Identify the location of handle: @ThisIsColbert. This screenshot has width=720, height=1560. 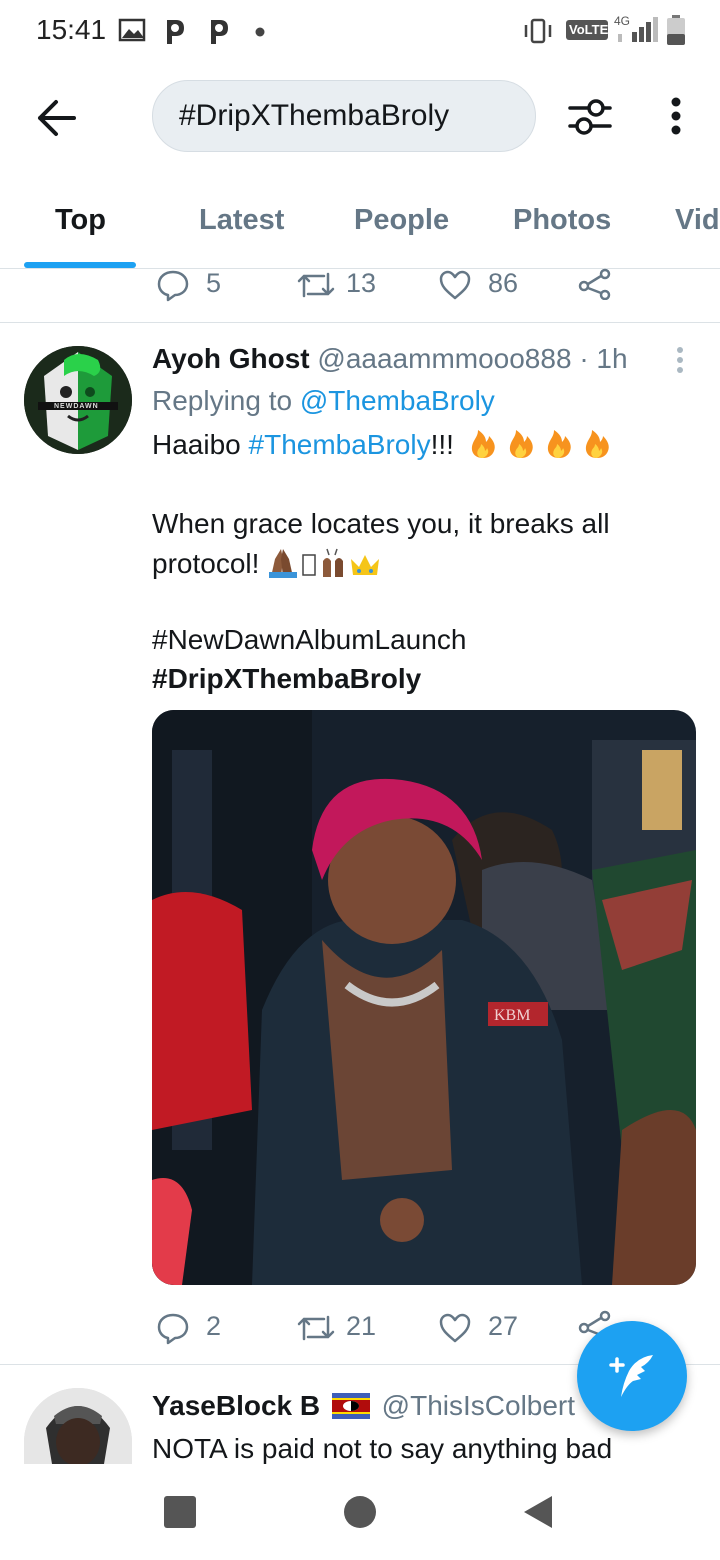
(478, 1405).